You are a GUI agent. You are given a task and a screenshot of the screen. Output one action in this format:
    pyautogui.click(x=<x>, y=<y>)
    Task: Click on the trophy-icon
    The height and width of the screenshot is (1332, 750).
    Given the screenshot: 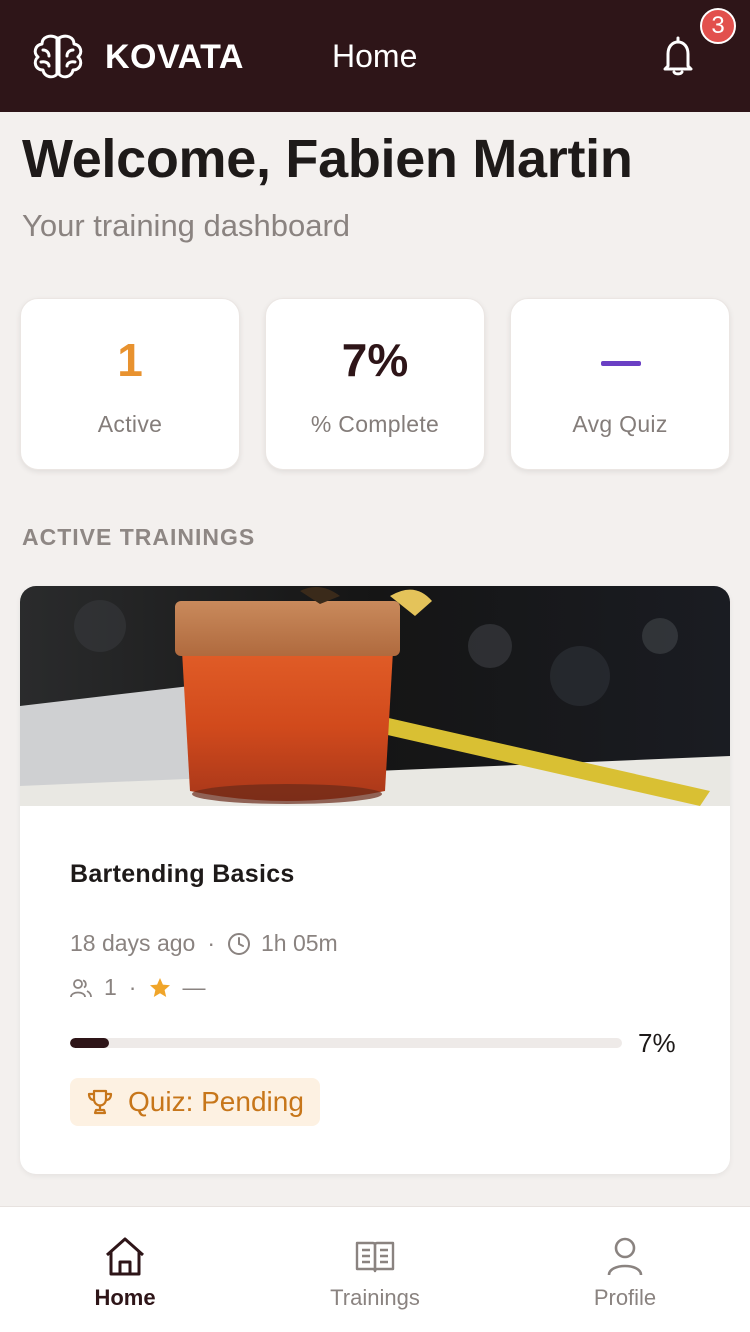 What is the action you would take?
    pyautogui.click(x=100, y=1102)
    